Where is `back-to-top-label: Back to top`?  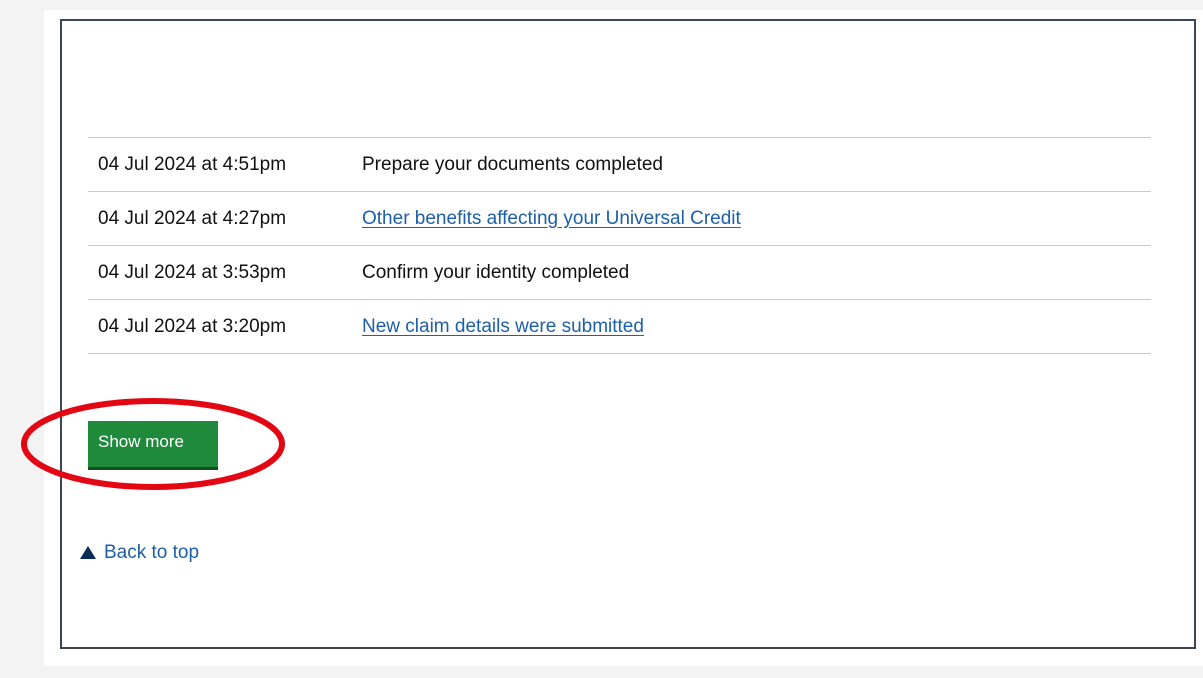 back-to-top-label: Back to top is located at coordinates (152, 552).